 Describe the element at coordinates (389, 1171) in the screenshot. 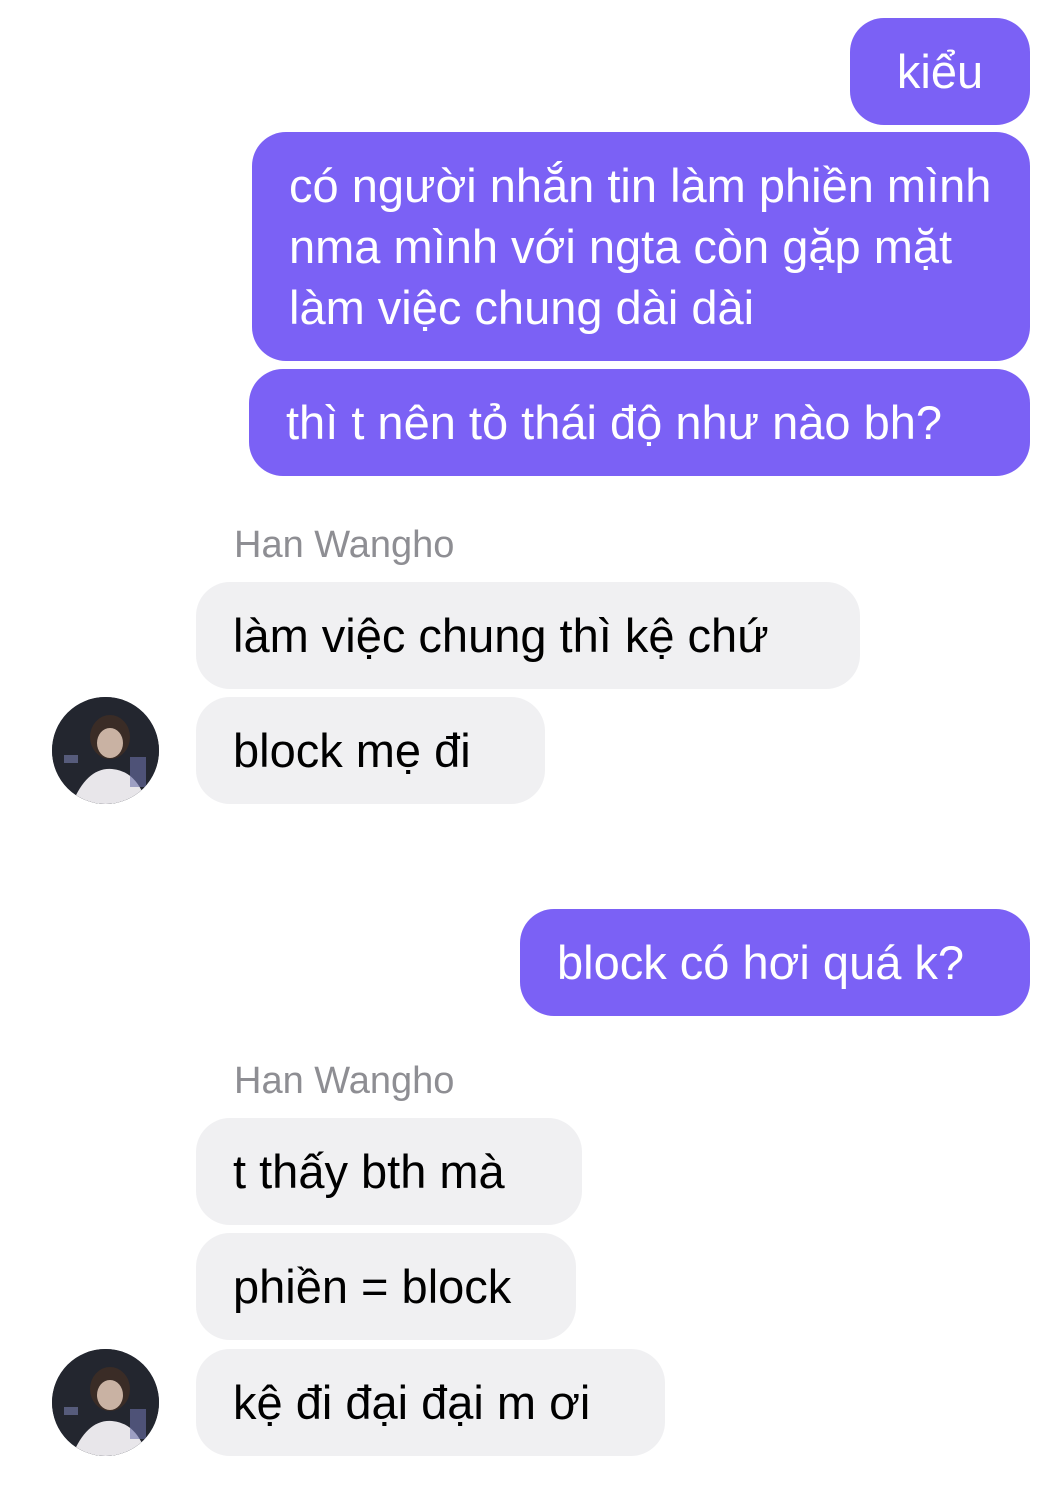

I see `incoming-message: t thấy bth mà` at that location.